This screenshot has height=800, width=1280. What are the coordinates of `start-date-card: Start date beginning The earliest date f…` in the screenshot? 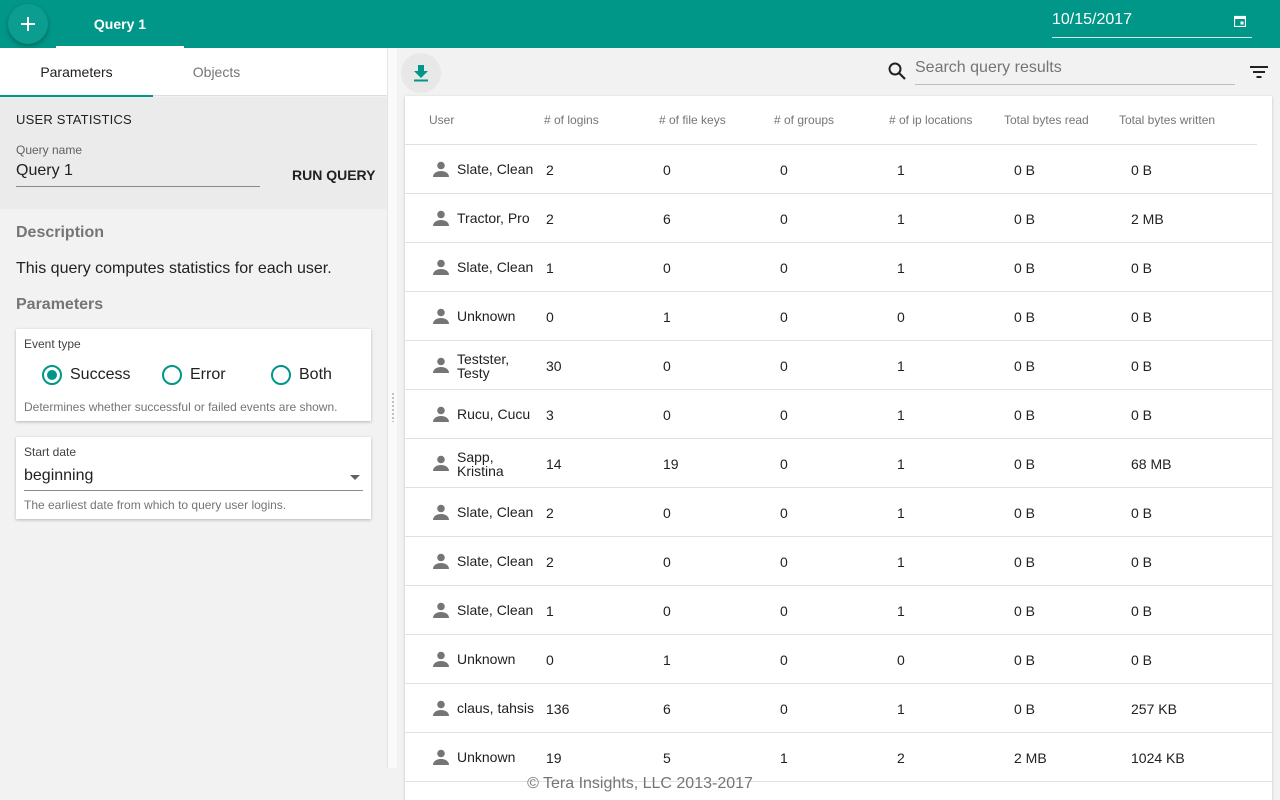 It's located at (193, 478).